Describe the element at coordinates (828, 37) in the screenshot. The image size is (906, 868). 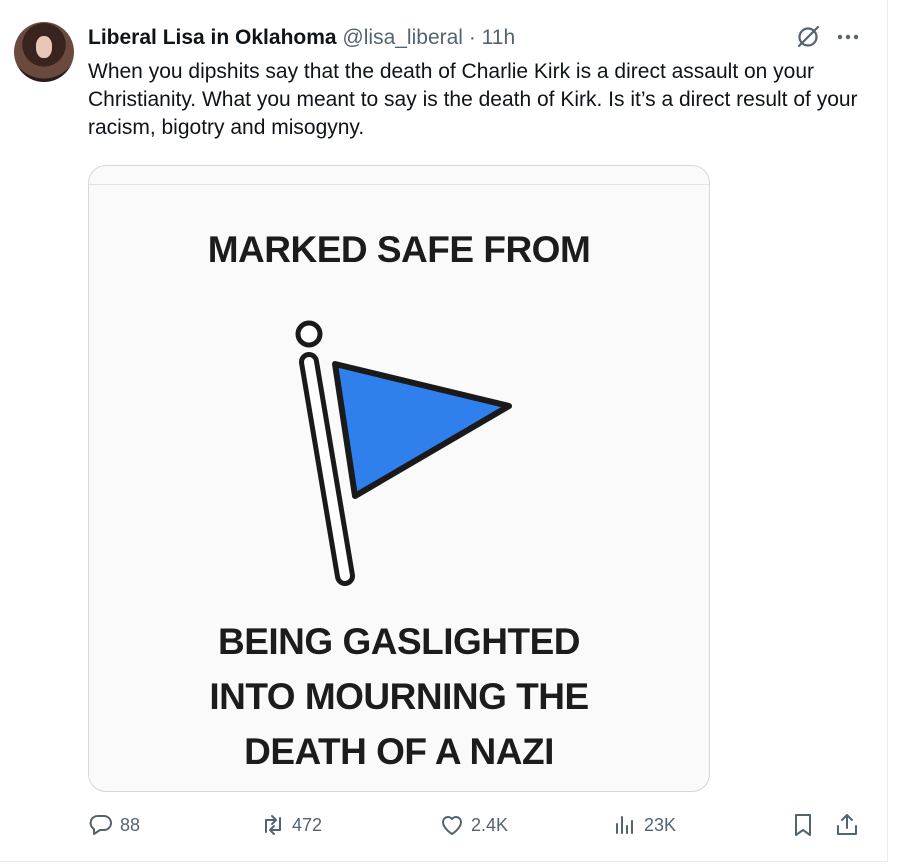
I see `tweet-top-actions` at that location.